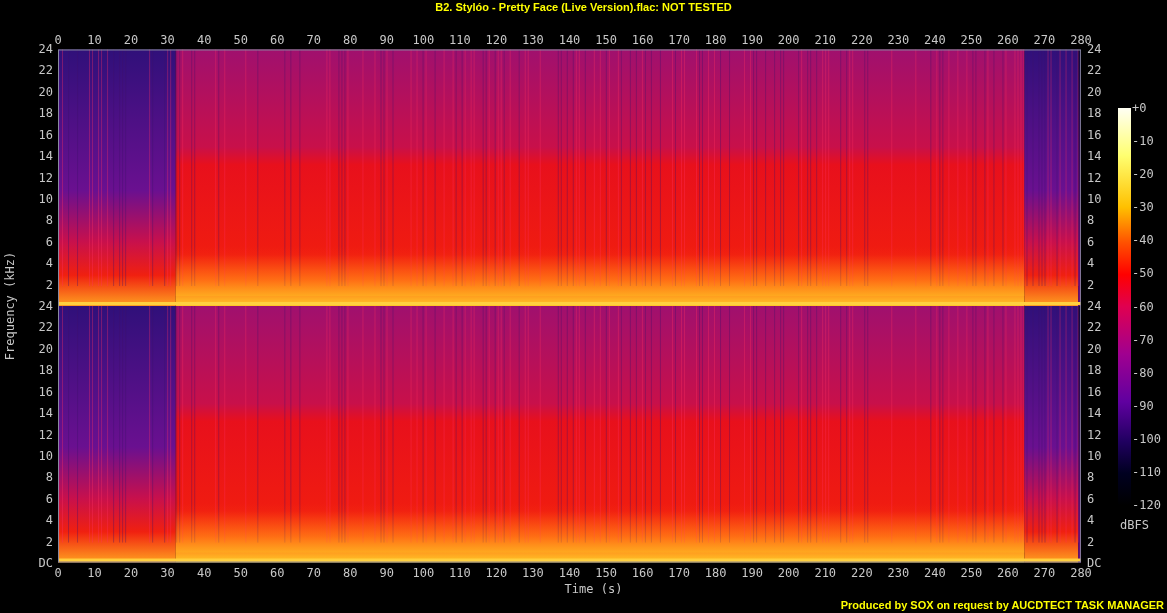 This screenshot has width=1167, height=613. Describe the element at coordinates (583, 7) in the screenshot. I see `chart-title: B2. Stylóo - Pretty Face (Live Version).flac: NOT TESTED` at that location.